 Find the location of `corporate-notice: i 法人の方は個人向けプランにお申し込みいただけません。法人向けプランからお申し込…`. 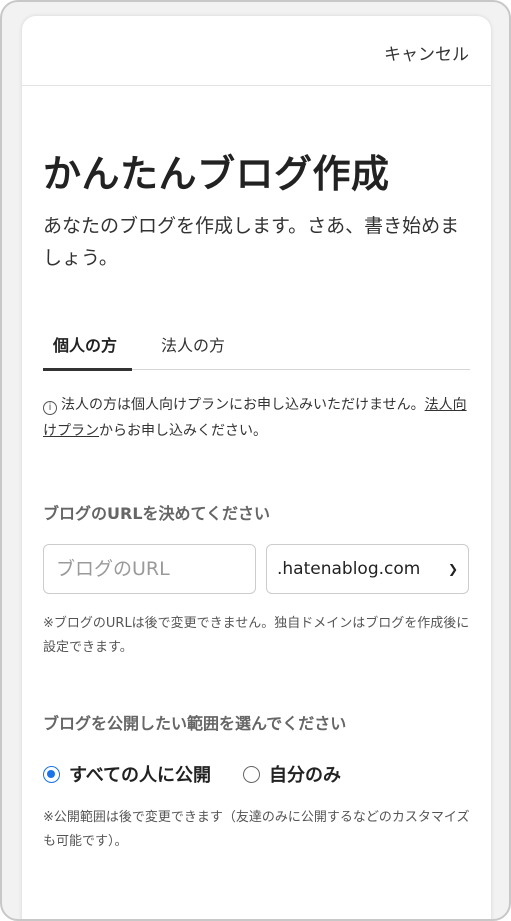

corporate-notice: i 法人の方は個人向けプランにお申し込みいただけません。法人向けプランからお申し込… is located at coordinates (256, 418).